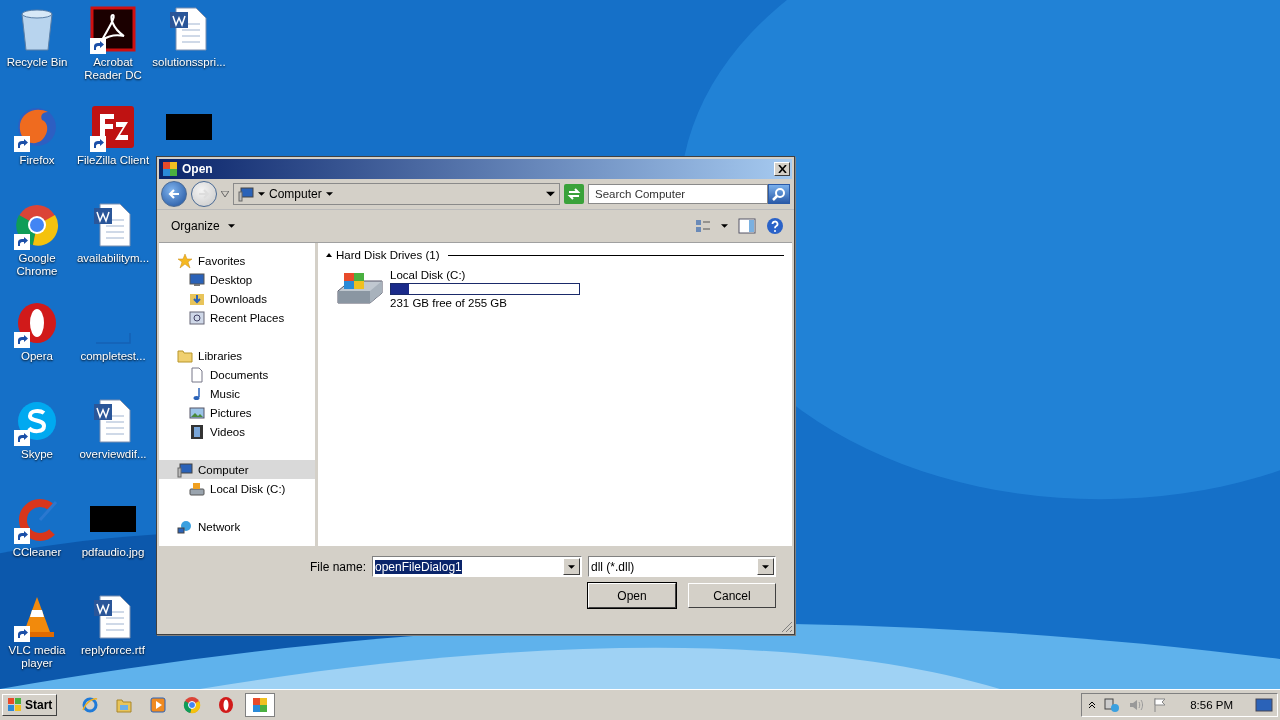  I want to click on preview-pane-icon, so click(747, 226).